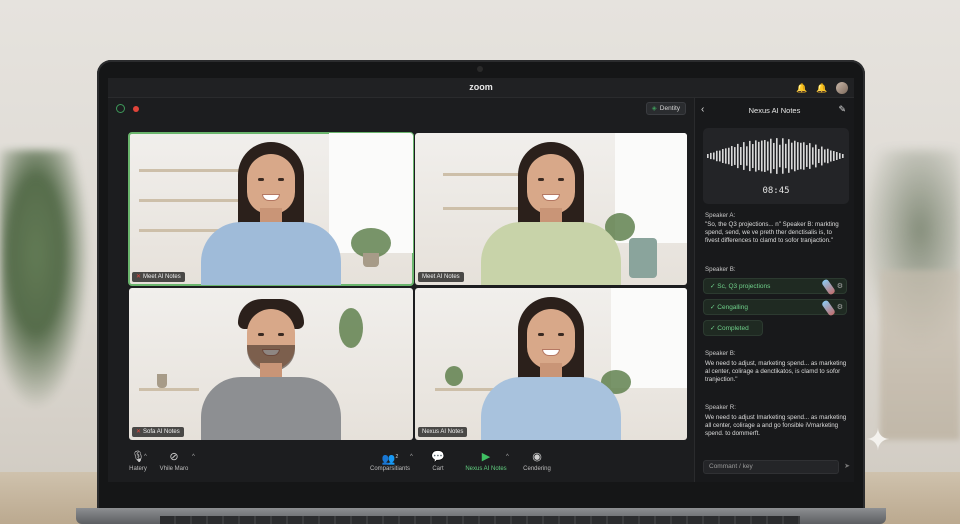  I want to click on video-tile: Meet AI Notes, so click(551, 209).